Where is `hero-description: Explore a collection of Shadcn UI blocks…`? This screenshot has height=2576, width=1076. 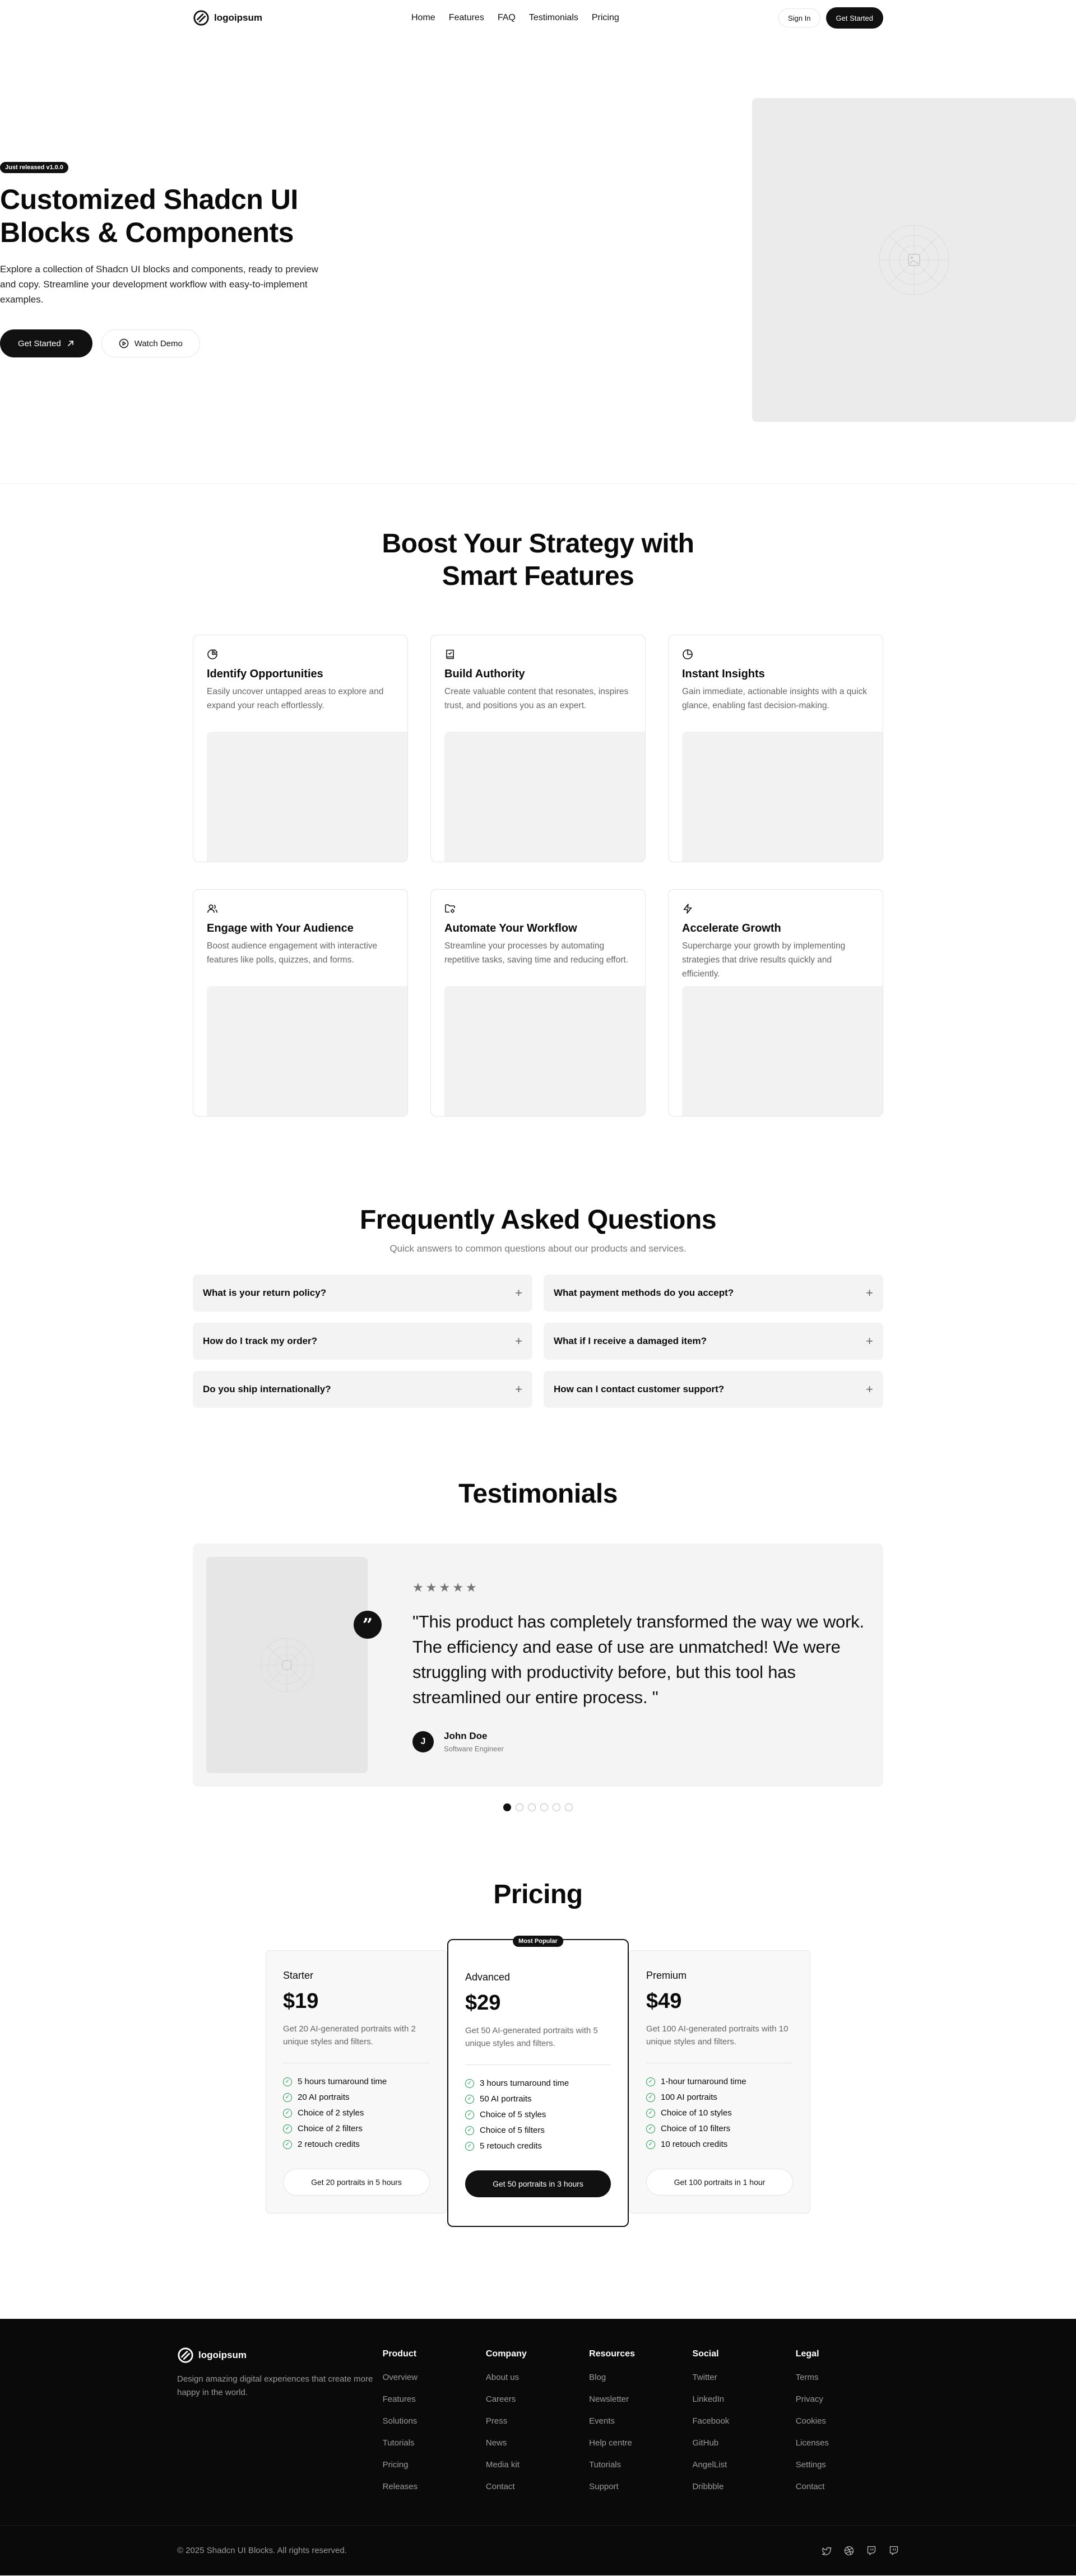
hero-description: Explore a collection of Shadcn UI blocks… is located at coordinates (159, 284).